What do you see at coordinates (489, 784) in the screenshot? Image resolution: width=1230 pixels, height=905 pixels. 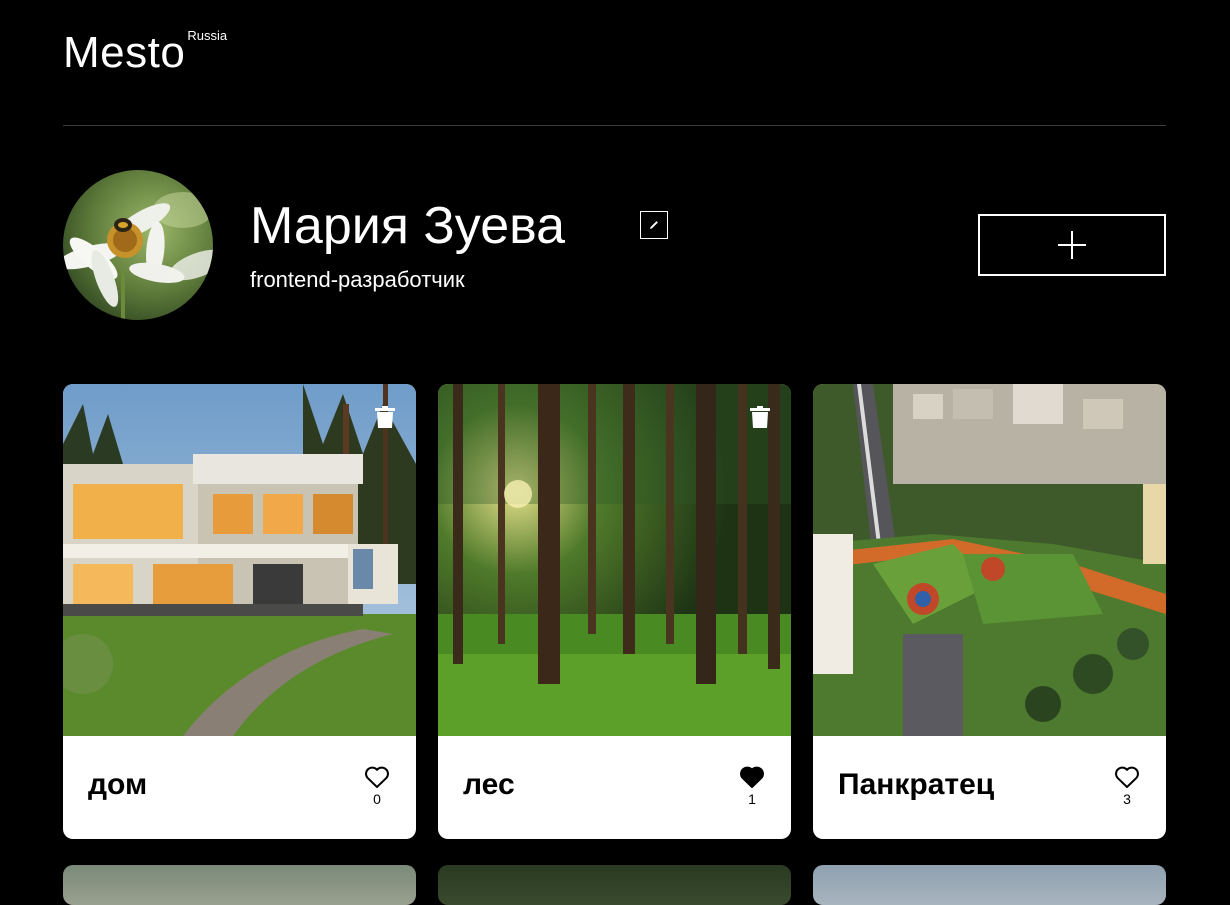 I see `card-title: лес` at bounding box center [489, 784].